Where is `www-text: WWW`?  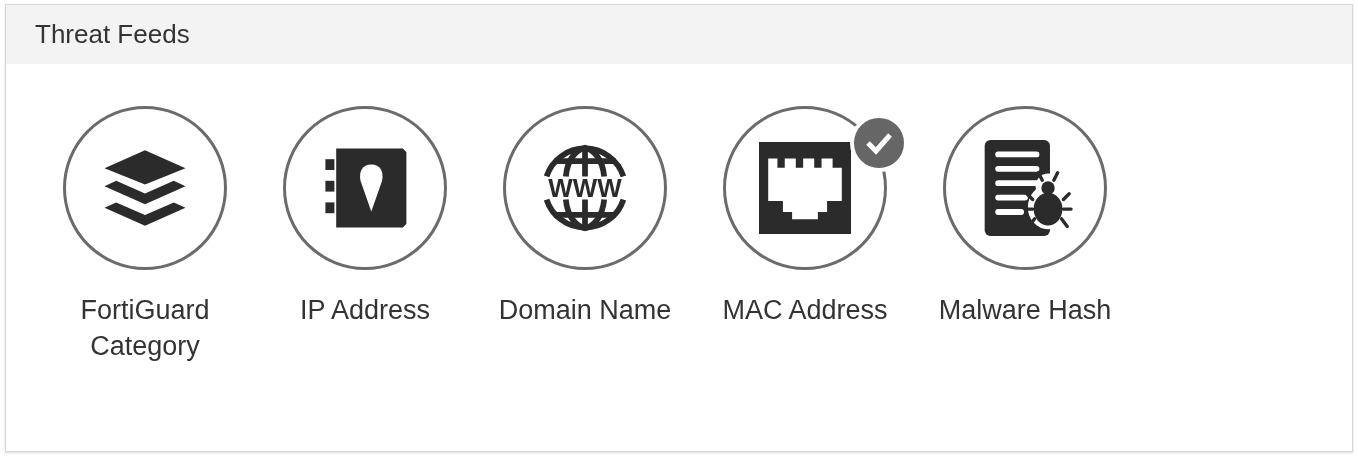
www-text: WWW is located at coordinates (585, 187).